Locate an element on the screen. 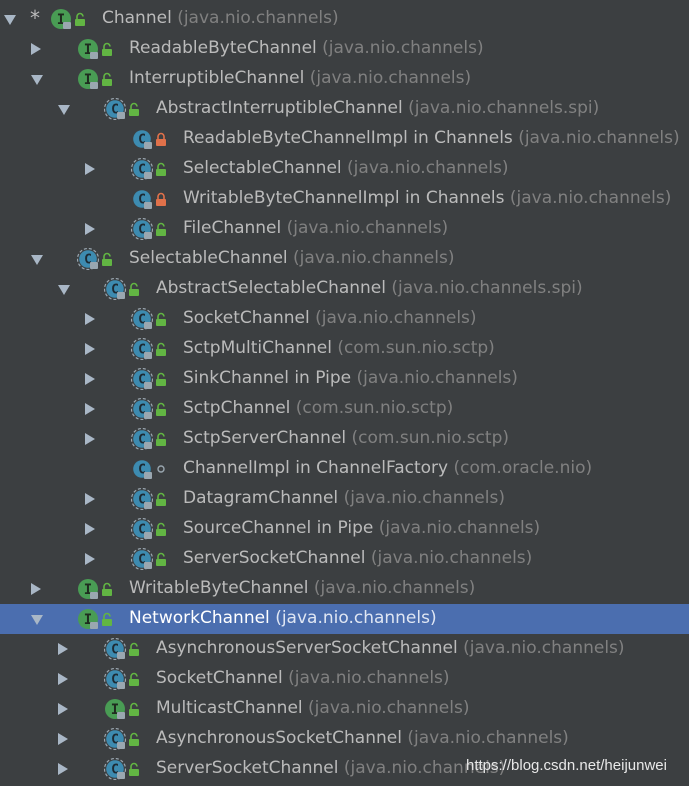  tree-row: I NetworkChannel (java.nio.channels) is located at coordinates (344, 619).